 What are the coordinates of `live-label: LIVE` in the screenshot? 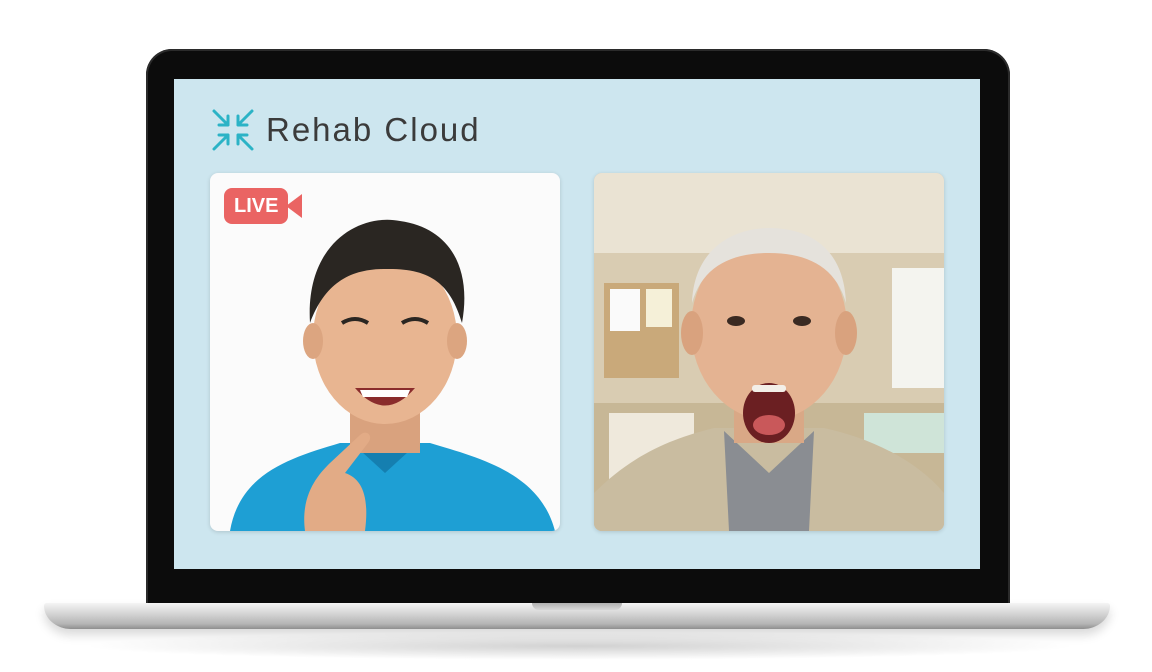 It's located at (256, 206).